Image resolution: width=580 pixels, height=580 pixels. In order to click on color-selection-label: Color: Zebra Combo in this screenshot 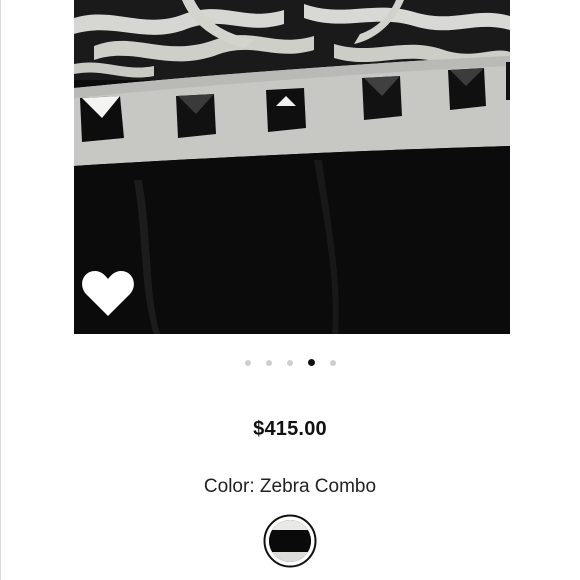, I will do `click(290, 487)`.